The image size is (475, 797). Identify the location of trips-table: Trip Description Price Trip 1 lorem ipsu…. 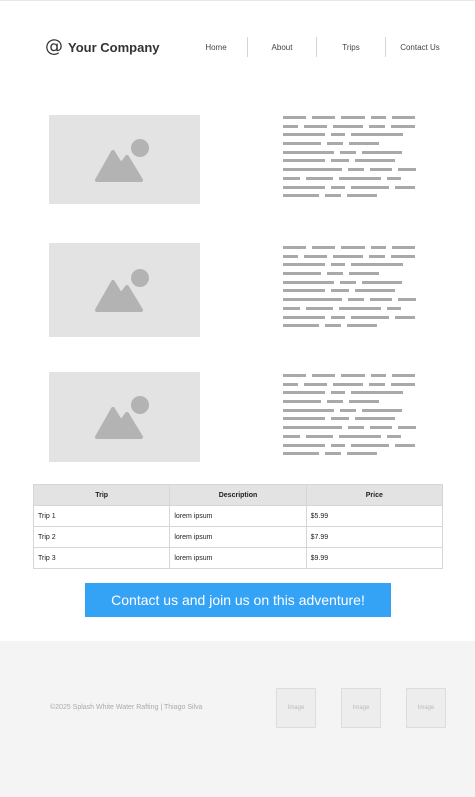
(238, 526).